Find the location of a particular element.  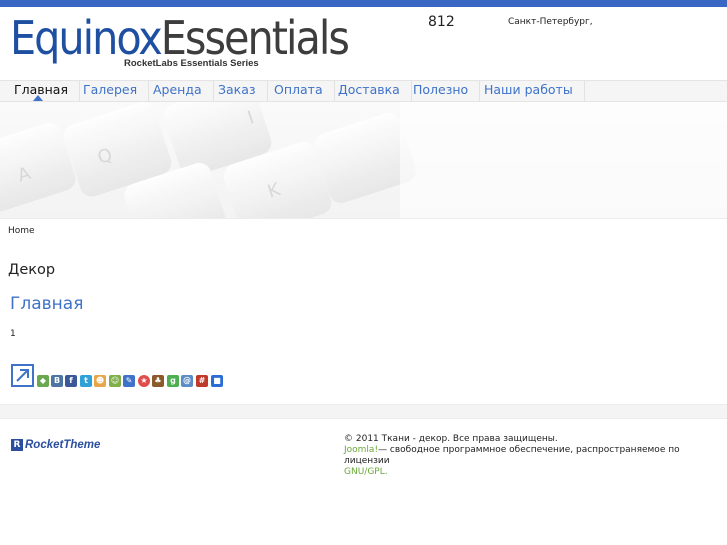

star-icon: ★ is located at coordinates (144, 381).